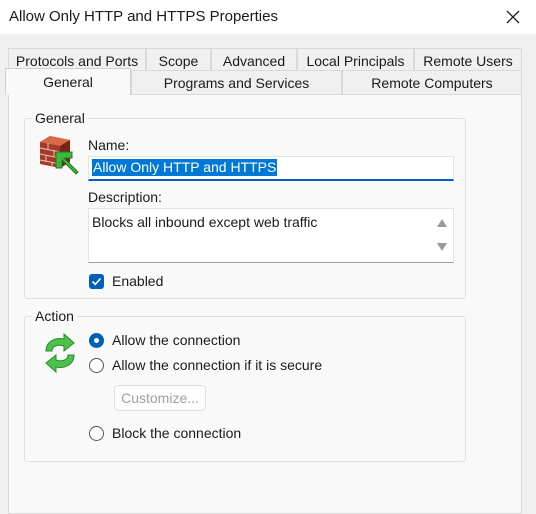 This screenshot has height=514, width=536. I want to click on allow-secure-connection-radio, so click(96, 365).